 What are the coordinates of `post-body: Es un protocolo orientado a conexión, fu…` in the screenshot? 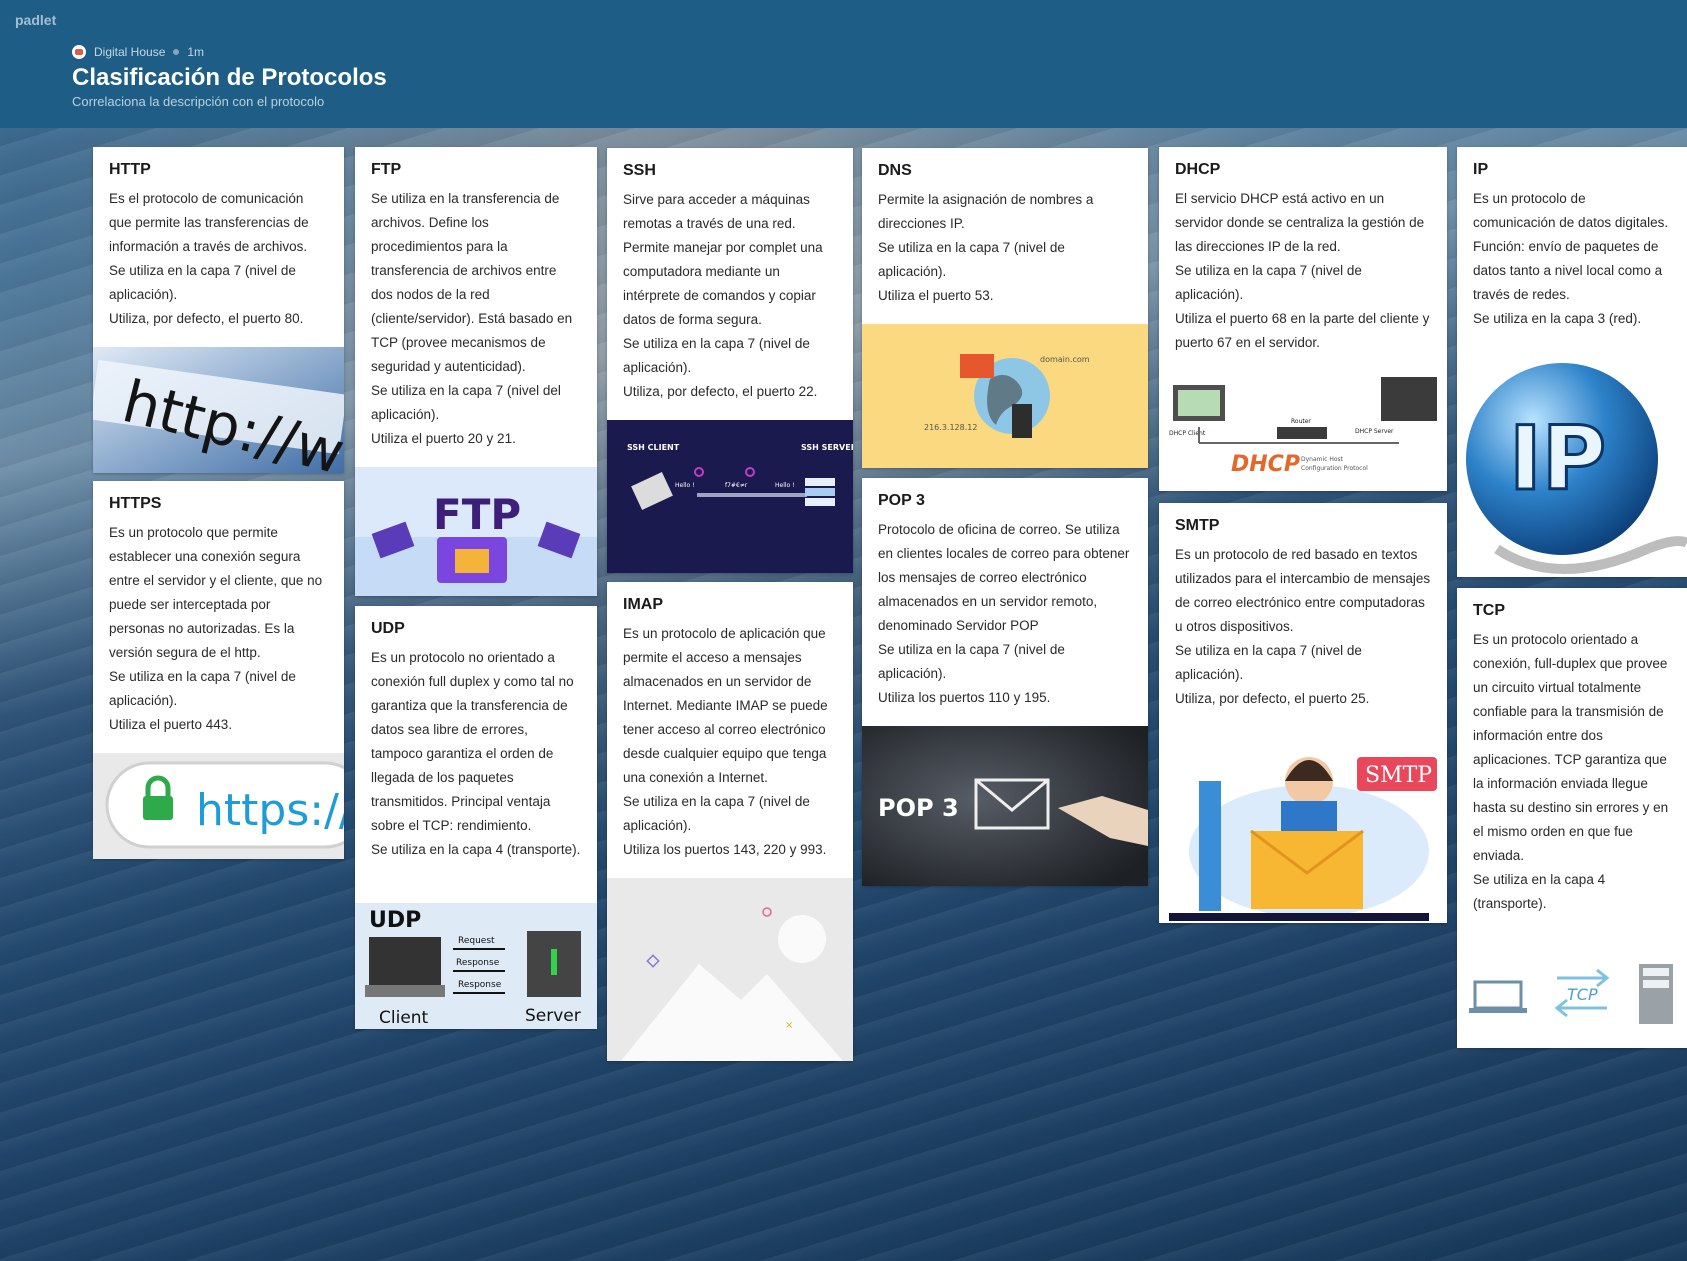 It's located at (1571, 771).